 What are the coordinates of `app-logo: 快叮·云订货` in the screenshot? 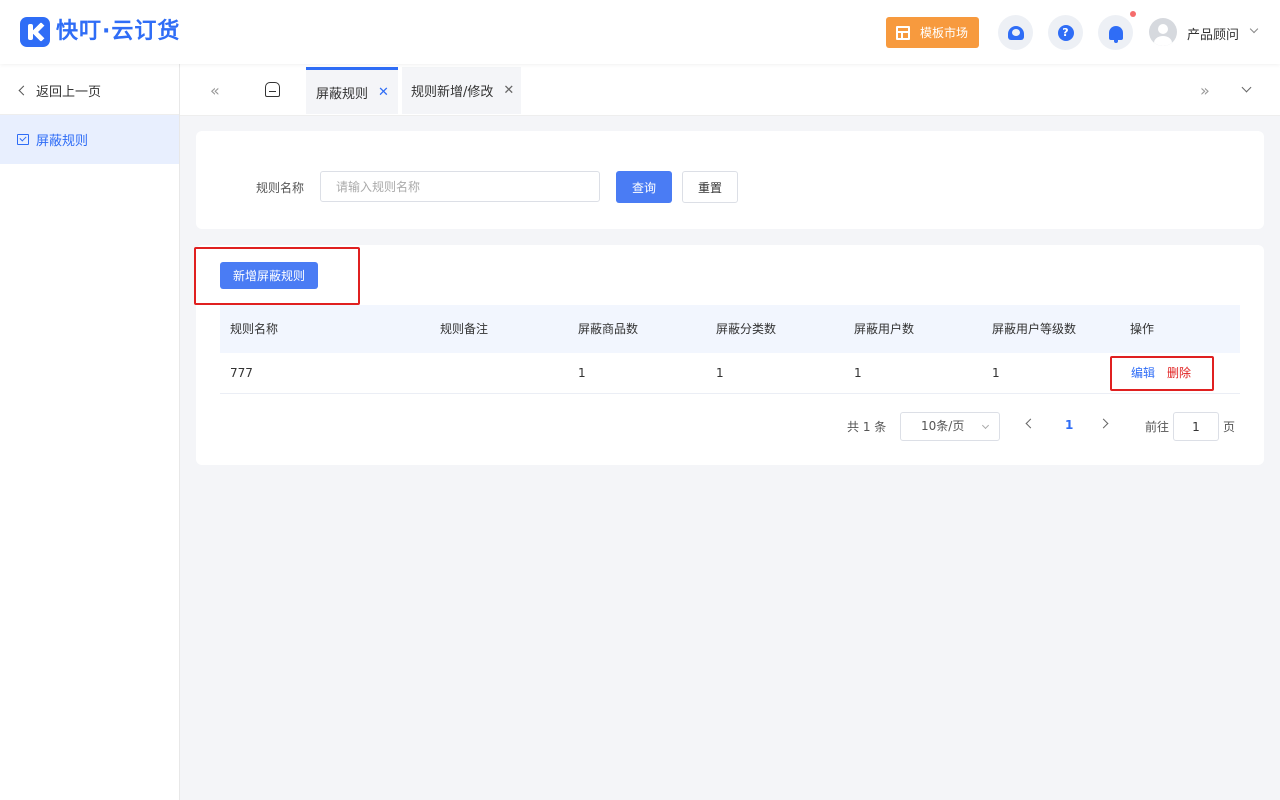 It's located at (100, 32).